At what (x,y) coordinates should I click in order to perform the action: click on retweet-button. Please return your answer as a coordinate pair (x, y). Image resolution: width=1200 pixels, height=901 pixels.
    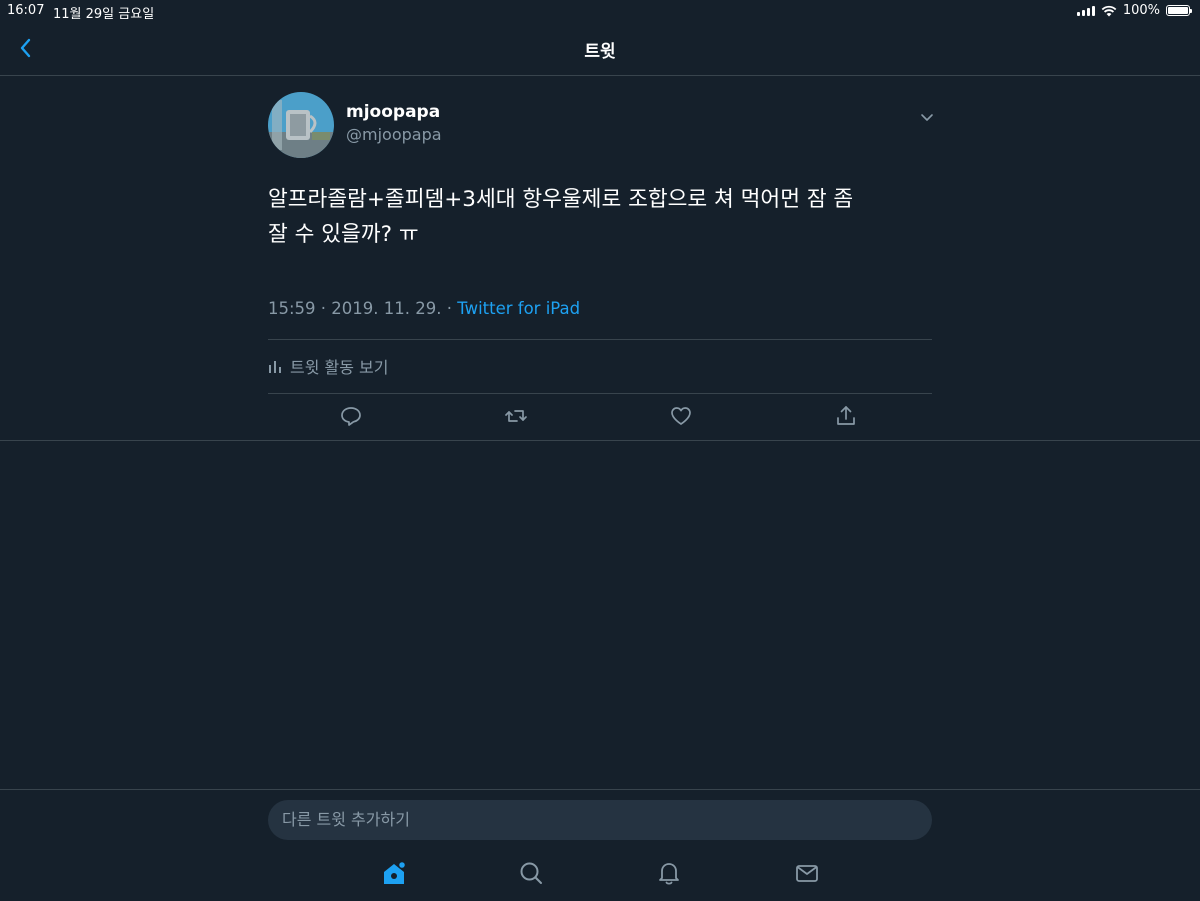
    Looking at the image, I should click on (516, 416).